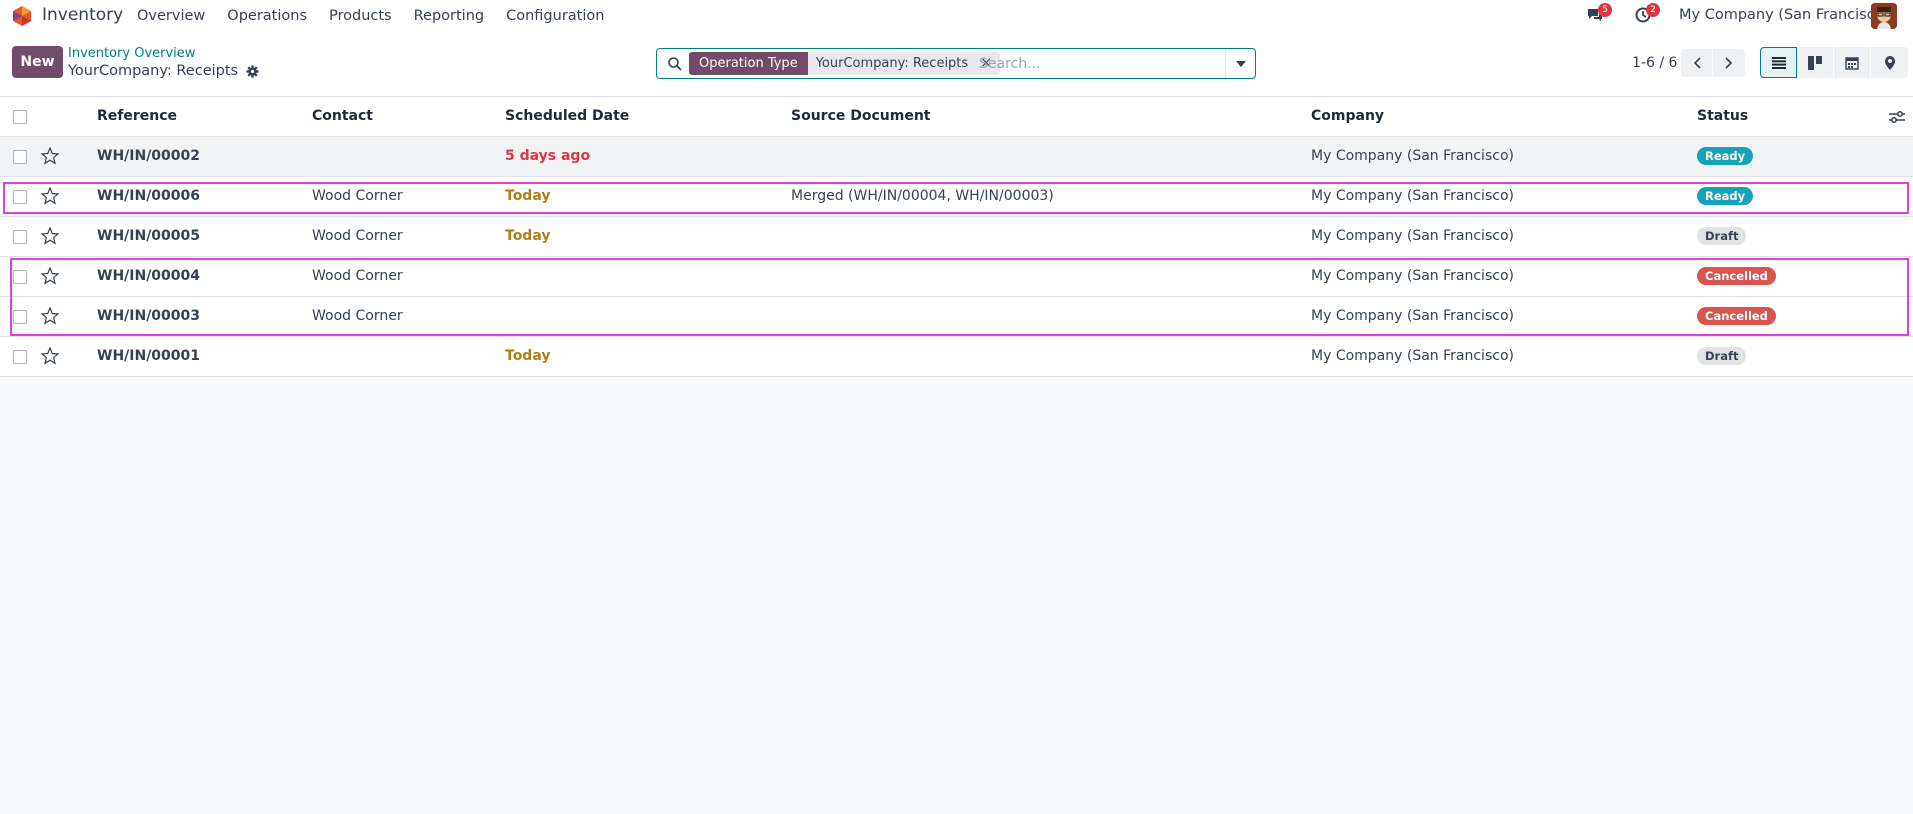 This screenshot has height=814, width=1913. I want to click on user-avatar, so click(1884, 16).